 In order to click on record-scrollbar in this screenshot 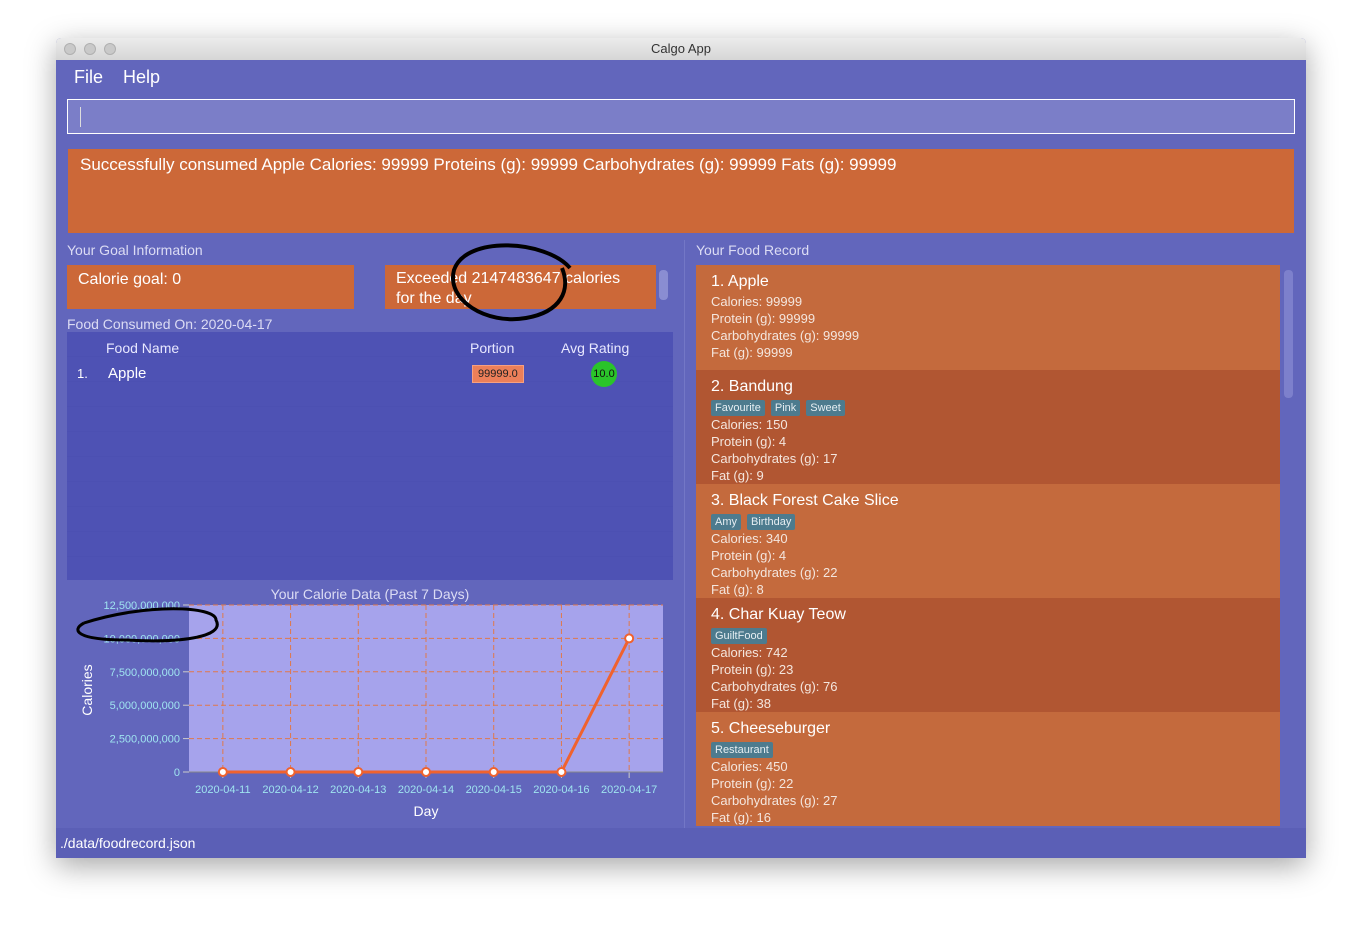, I will do `click(1288, 334)`.